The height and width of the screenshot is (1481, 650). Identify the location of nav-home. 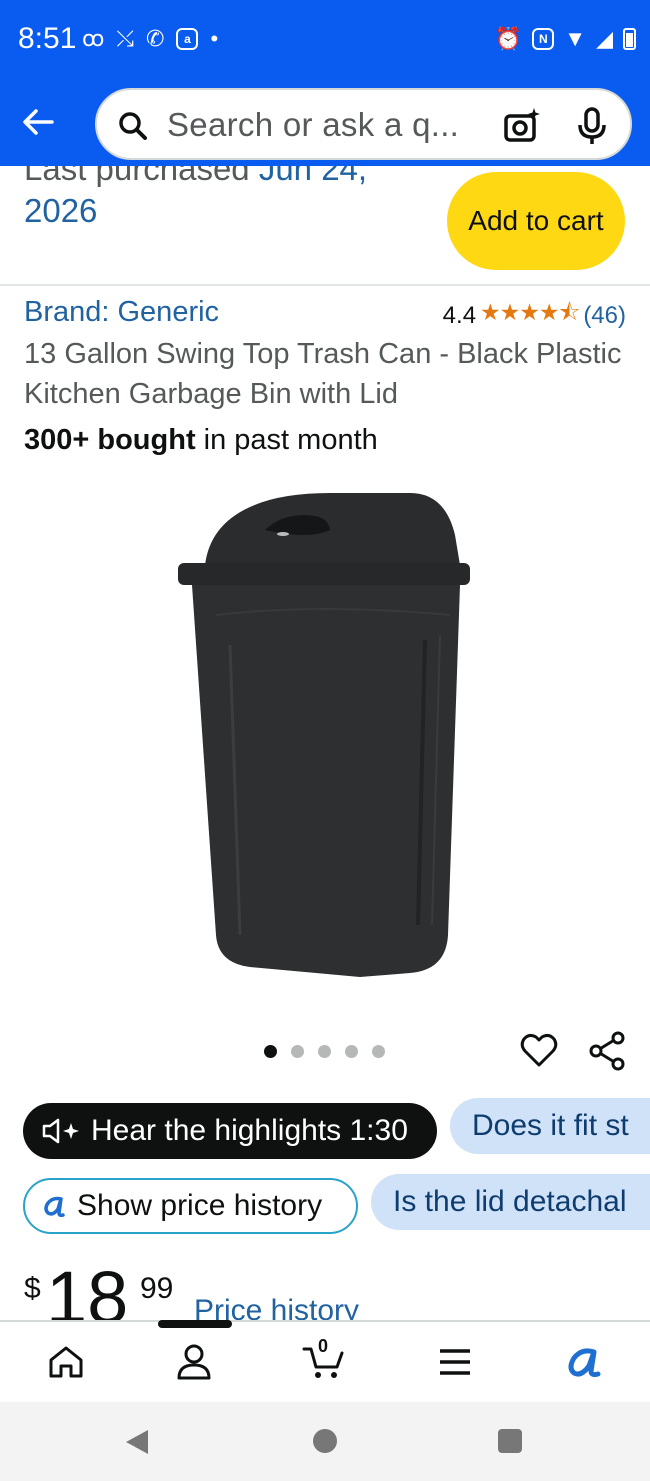
(66, 1362).